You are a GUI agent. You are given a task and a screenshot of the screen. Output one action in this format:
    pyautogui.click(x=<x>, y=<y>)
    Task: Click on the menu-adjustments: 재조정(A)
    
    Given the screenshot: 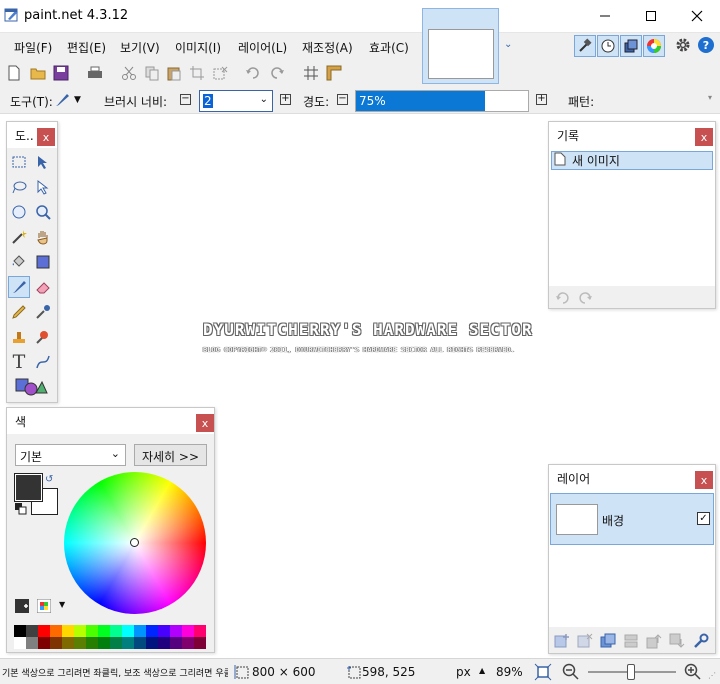 What is the action you would take?
    pyautogui.click(x=327, y=47)
    